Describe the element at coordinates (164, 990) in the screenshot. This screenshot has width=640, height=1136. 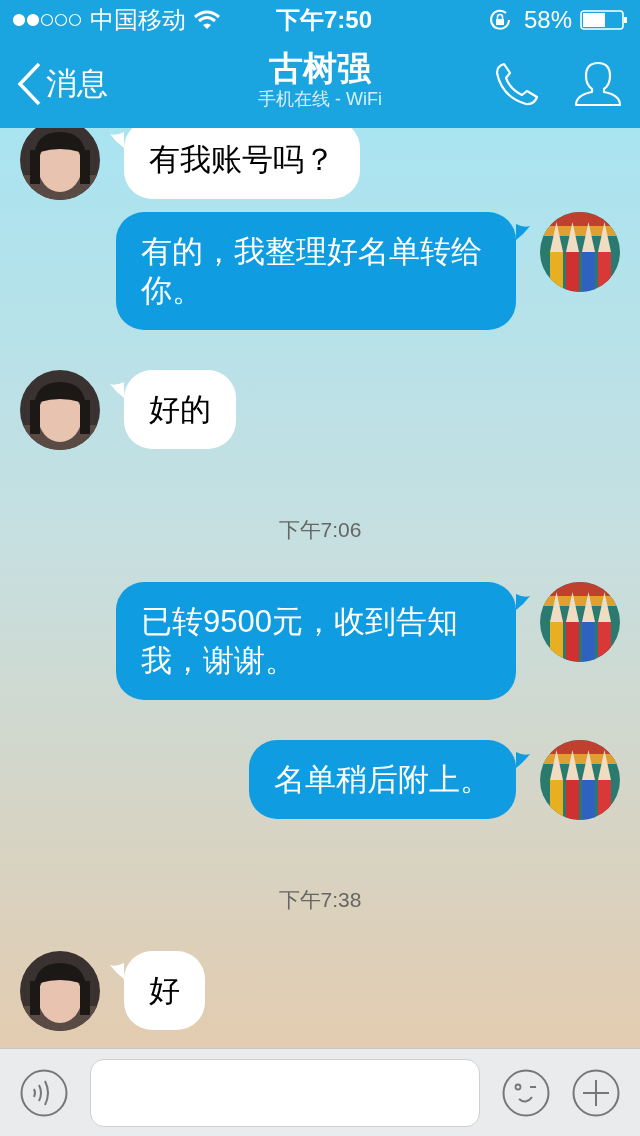
I see `message-bubble: 好` at that location.